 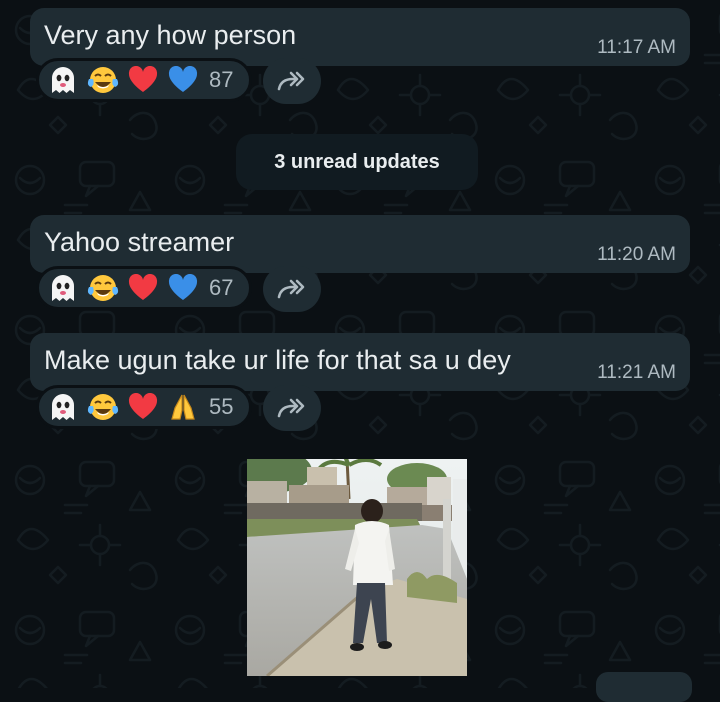 I want to click on reactions-bar: 87, so click(x=144, y=80).